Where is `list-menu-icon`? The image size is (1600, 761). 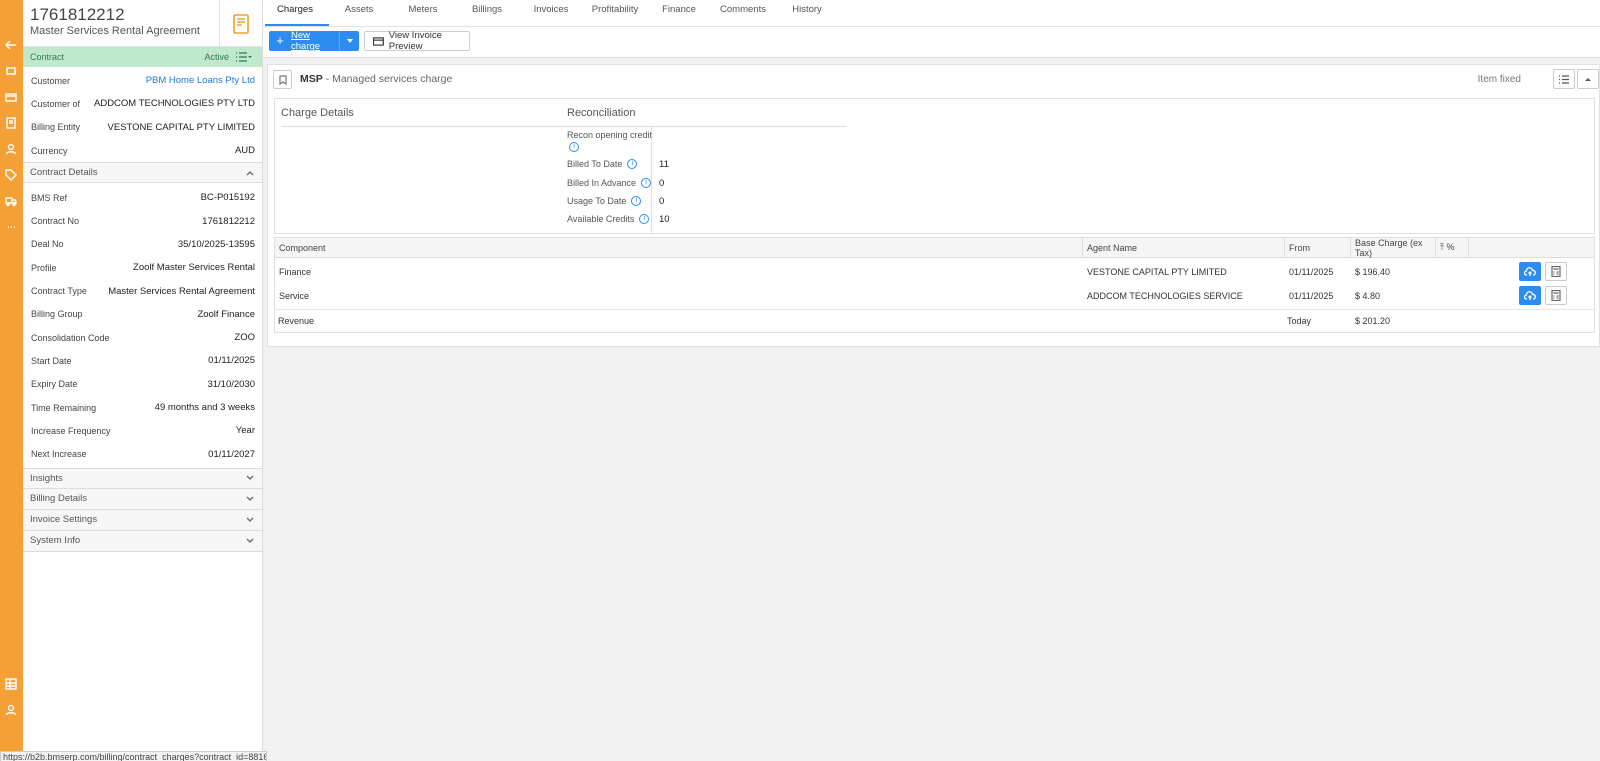 list-menu-icon is located at coordinates (245, 57).